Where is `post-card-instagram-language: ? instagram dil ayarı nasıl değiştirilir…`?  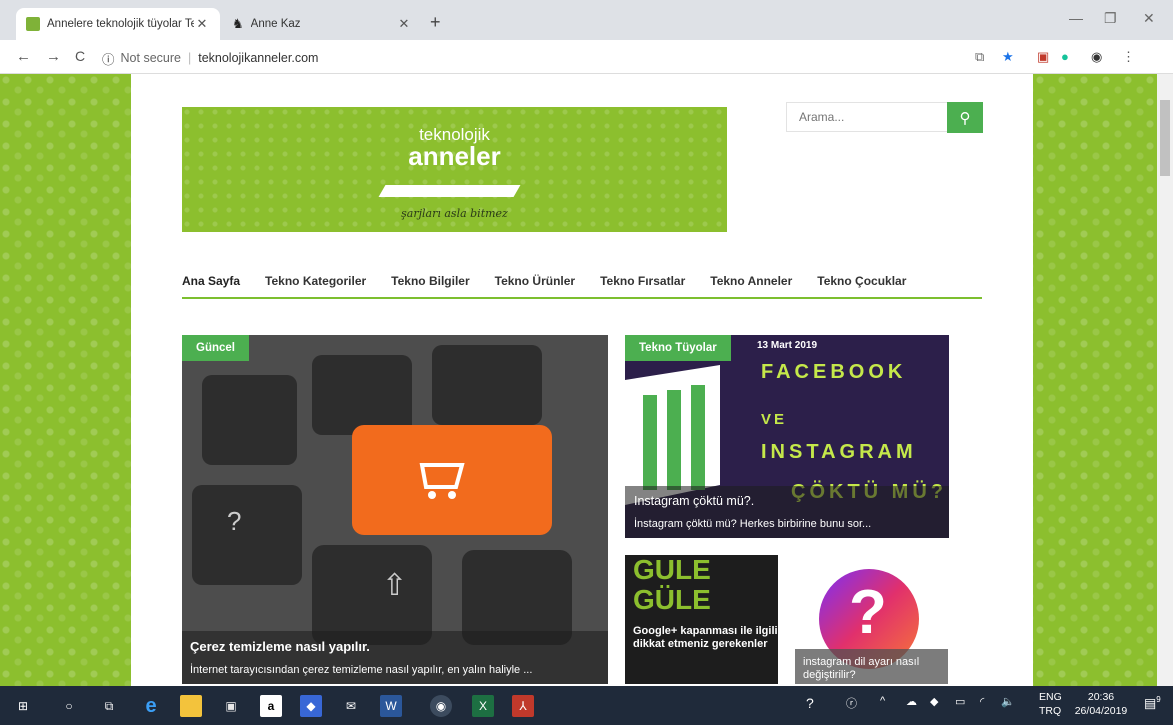 post-card-instagram-language: ? instagram dil ayarı nasıl değiştirilir… is located at coordinates (871, 619).